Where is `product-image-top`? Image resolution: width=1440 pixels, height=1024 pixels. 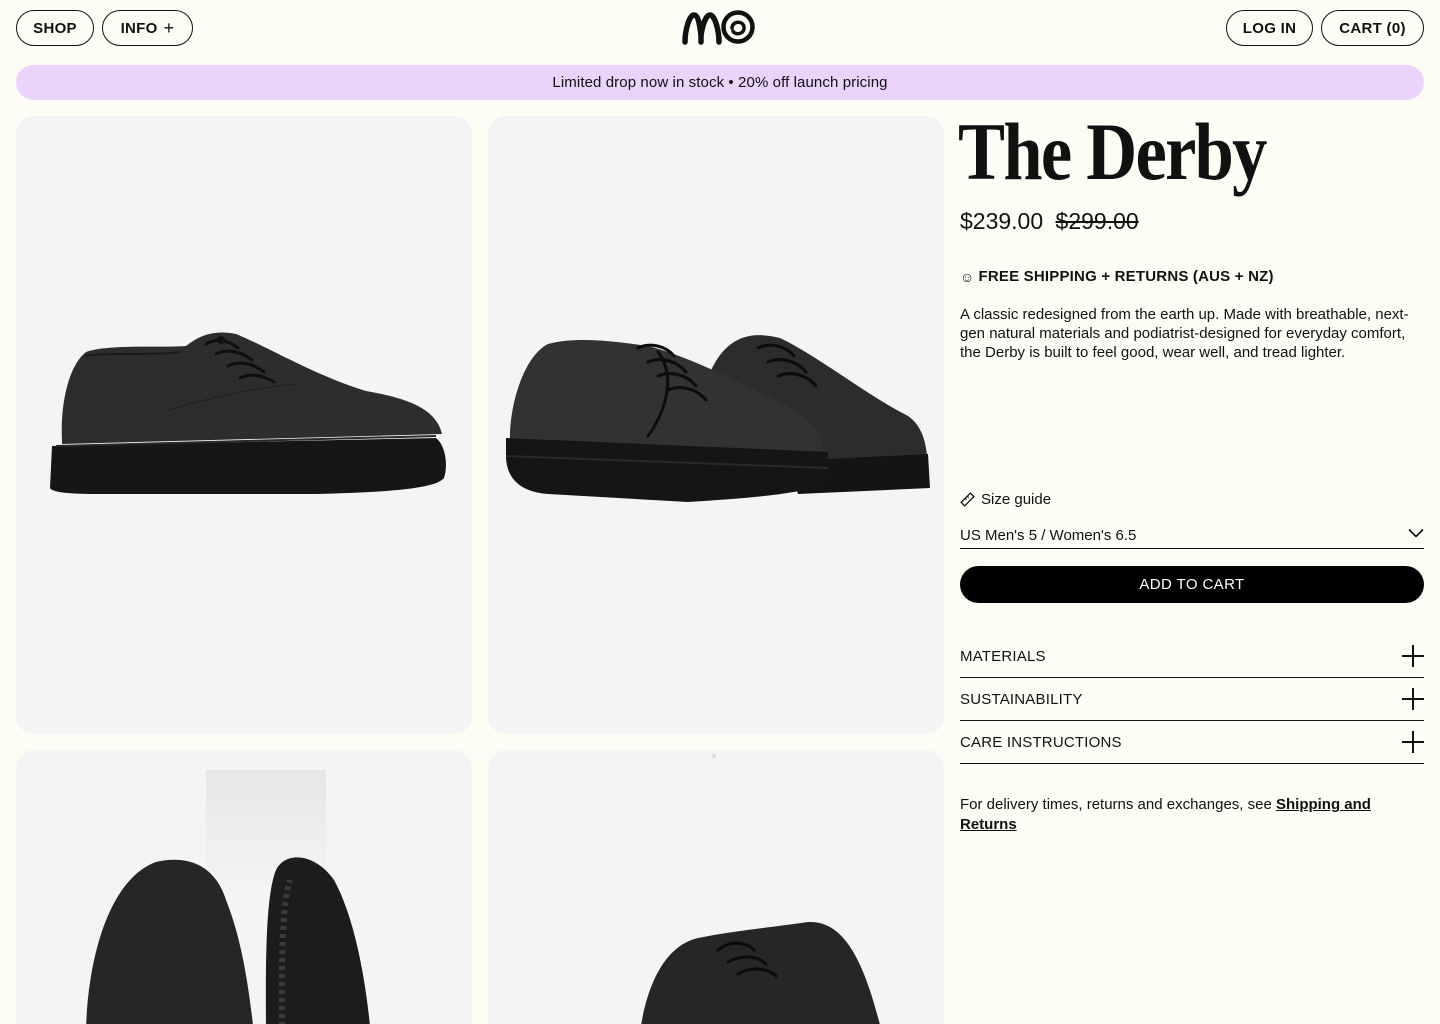
product-image-top is located at coordinates (244, 887).